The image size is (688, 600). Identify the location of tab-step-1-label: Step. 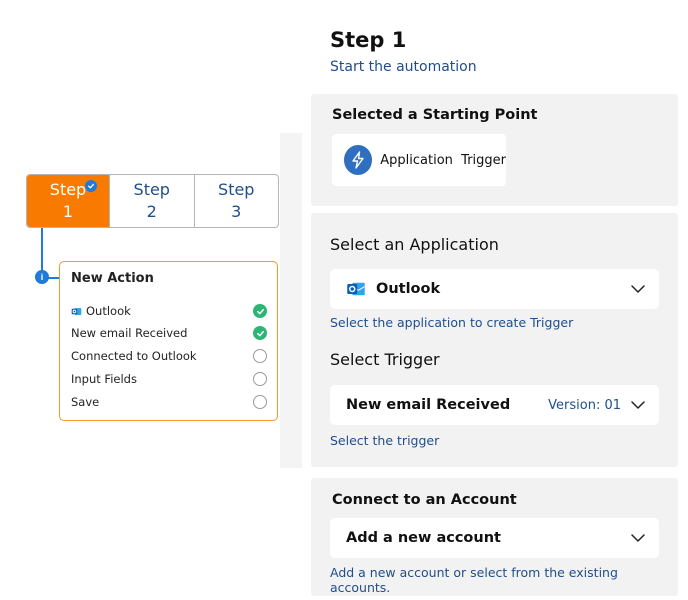
(68, 189).